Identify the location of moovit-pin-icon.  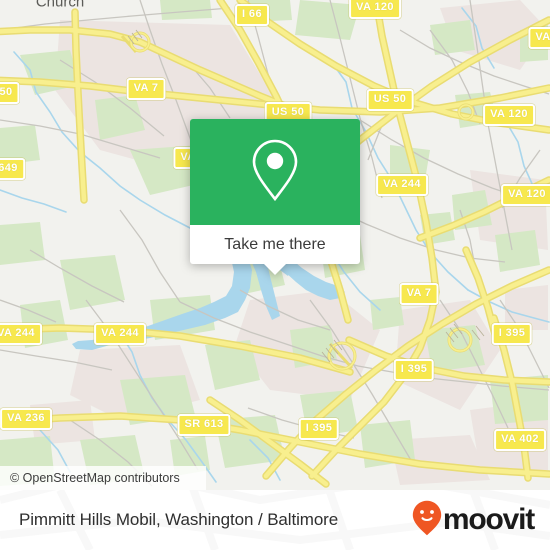
(427, 520).